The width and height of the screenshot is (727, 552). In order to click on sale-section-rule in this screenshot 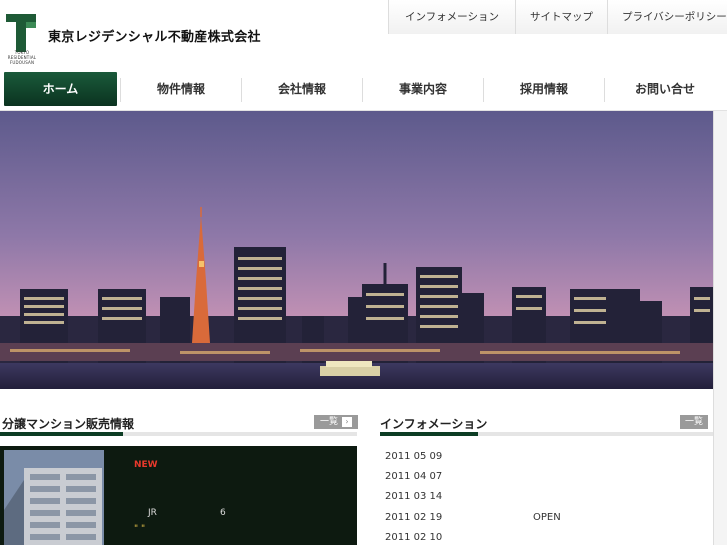, I will do `click(178, 434)`.